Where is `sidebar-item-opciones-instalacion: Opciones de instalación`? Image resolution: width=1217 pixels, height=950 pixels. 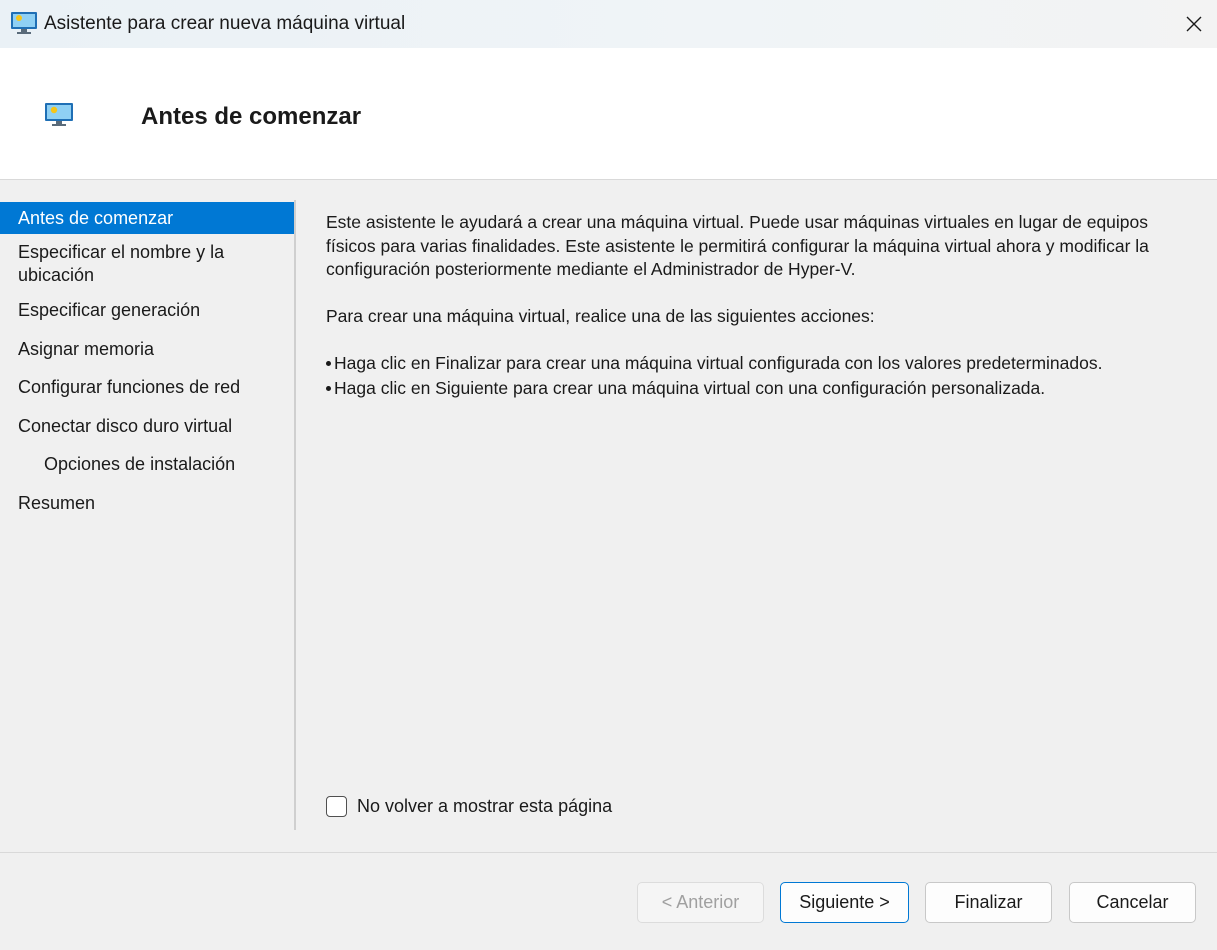 sidebar-item-opciones-instalacion: Opciones de instalación is located at coordinates (147, 464).